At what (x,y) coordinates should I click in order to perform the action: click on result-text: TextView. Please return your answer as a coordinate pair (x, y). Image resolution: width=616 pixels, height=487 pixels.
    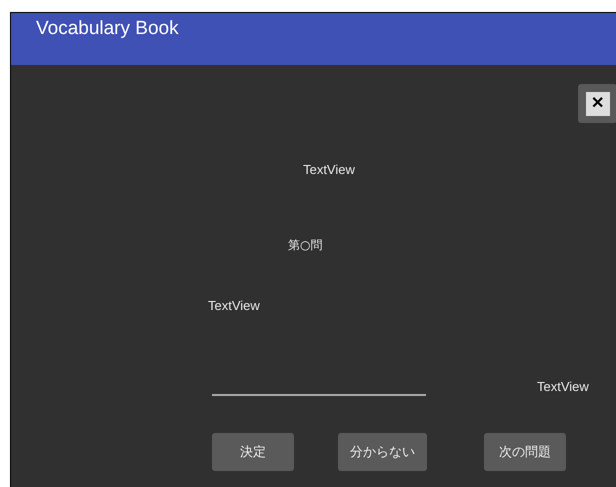
    Looking at the image, I should click on (563, 386).